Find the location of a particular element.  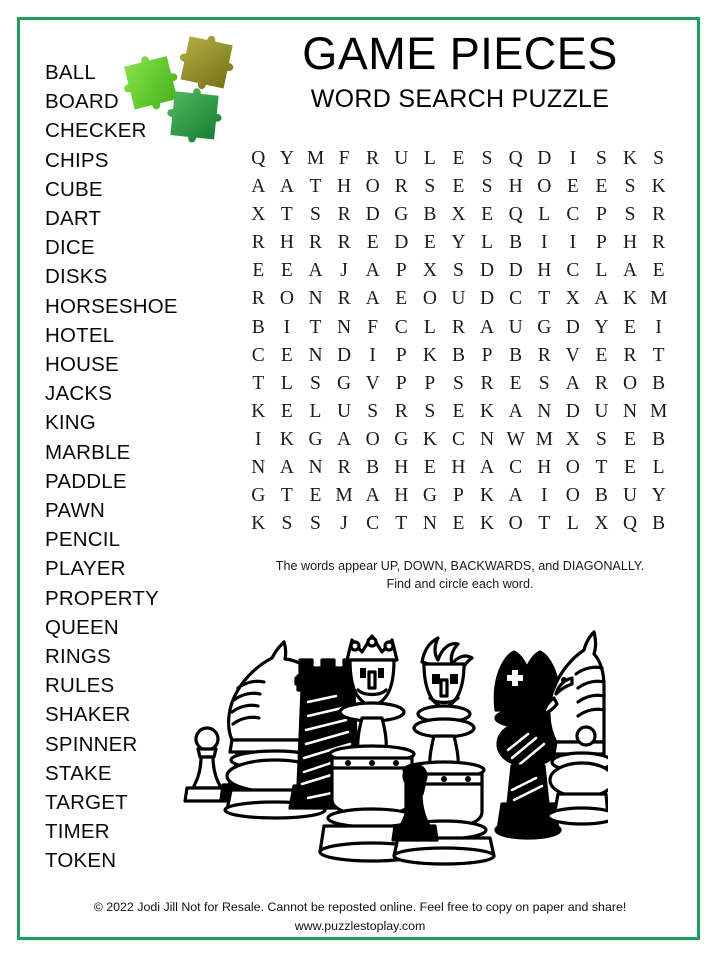

grid-cell-r14-c4: J is located at coordinates (344, 524).